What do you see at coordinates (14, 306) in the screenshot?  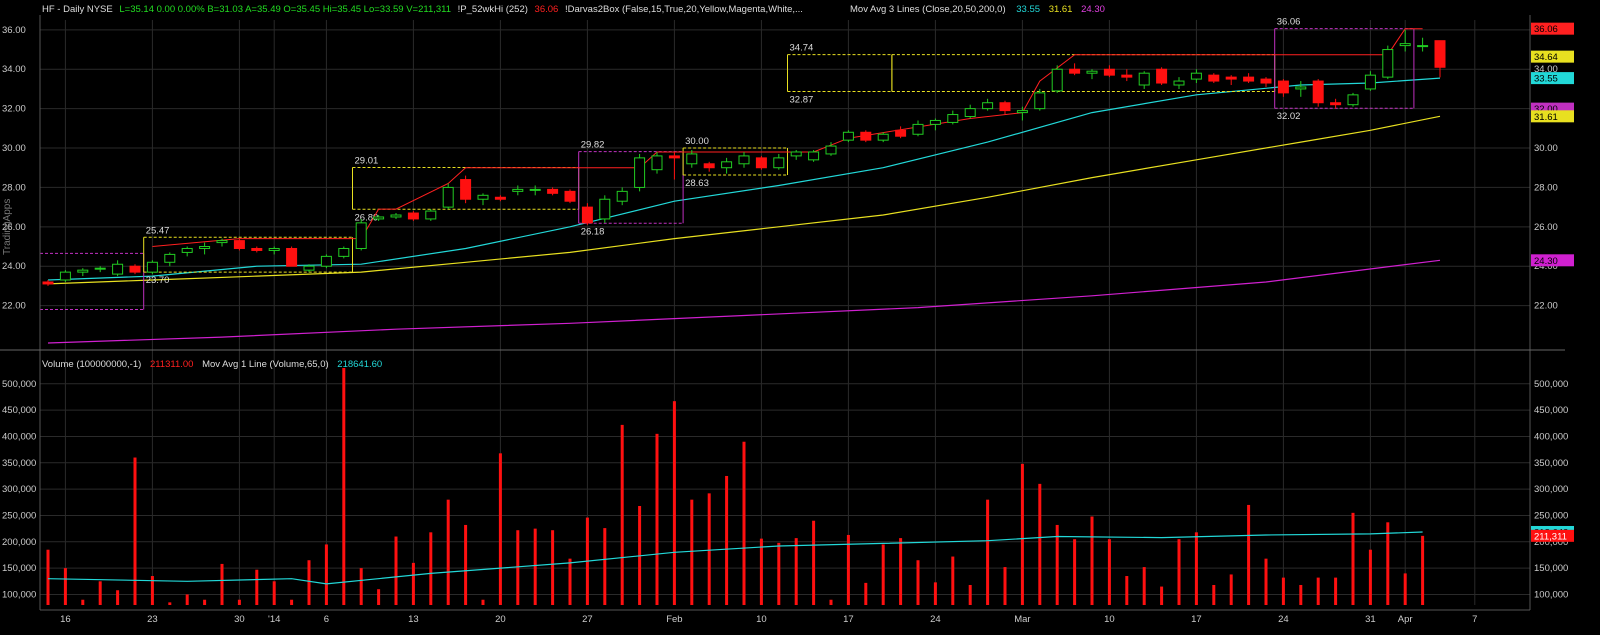 I see `price-tick-label-left: 22.00` at bounding box center [14, 306].